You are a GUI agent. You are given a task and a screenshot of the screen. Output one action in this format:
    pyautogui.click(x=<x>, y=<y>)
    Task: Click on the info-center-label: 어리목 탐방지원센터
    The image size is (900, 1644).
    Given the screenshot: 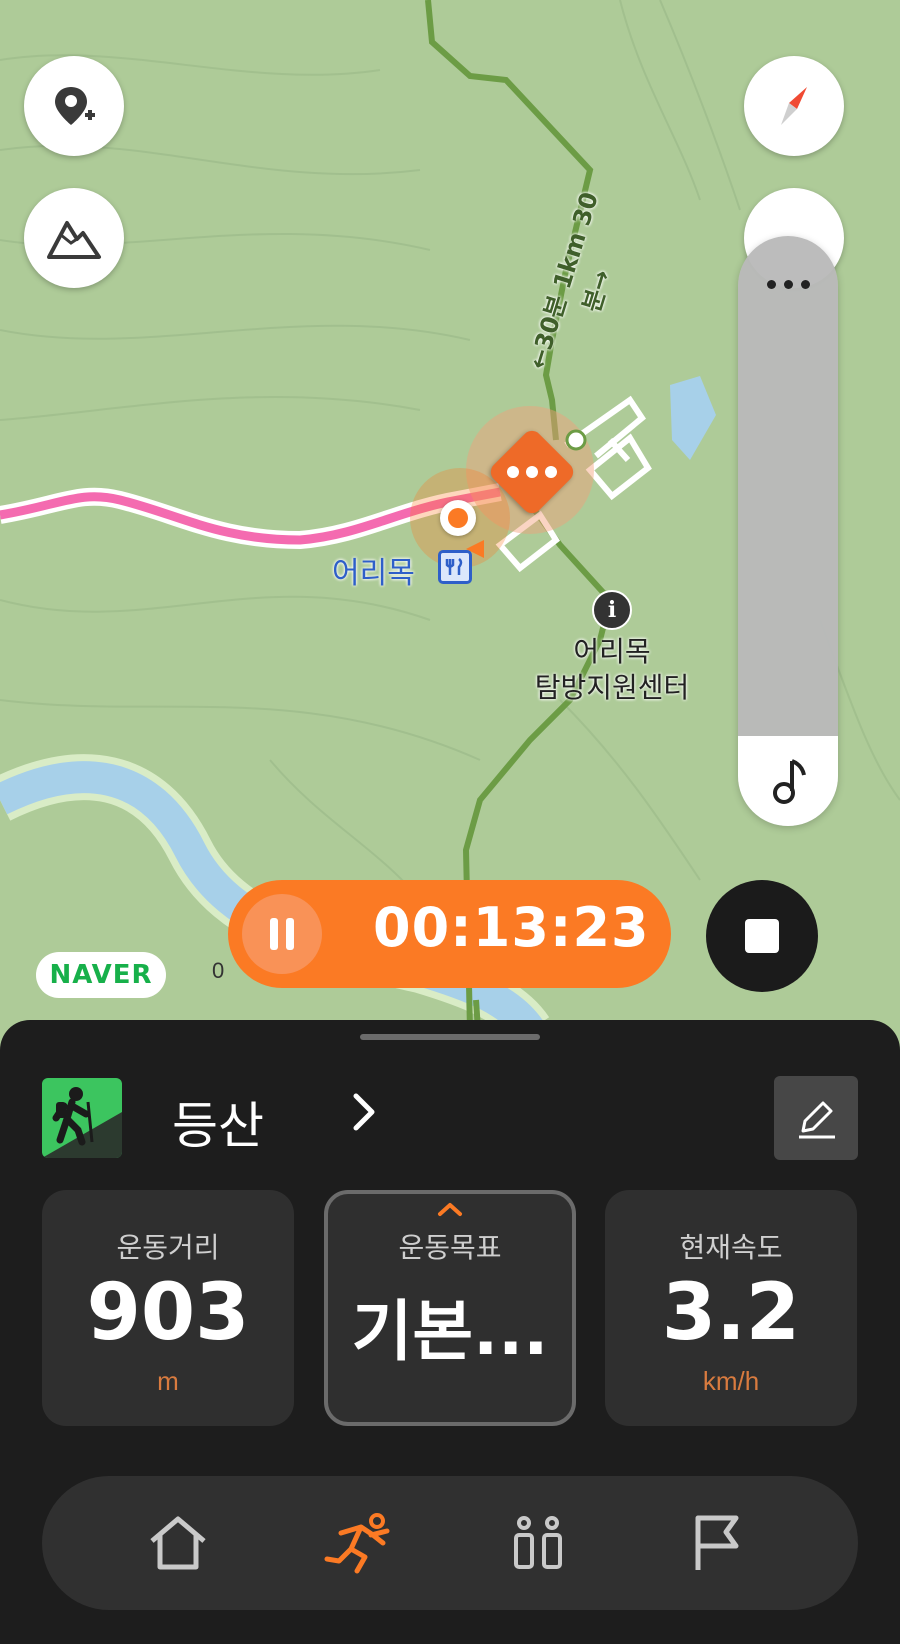 What is the action you would take?
    pyautogui.click(x=612, y=670)
    